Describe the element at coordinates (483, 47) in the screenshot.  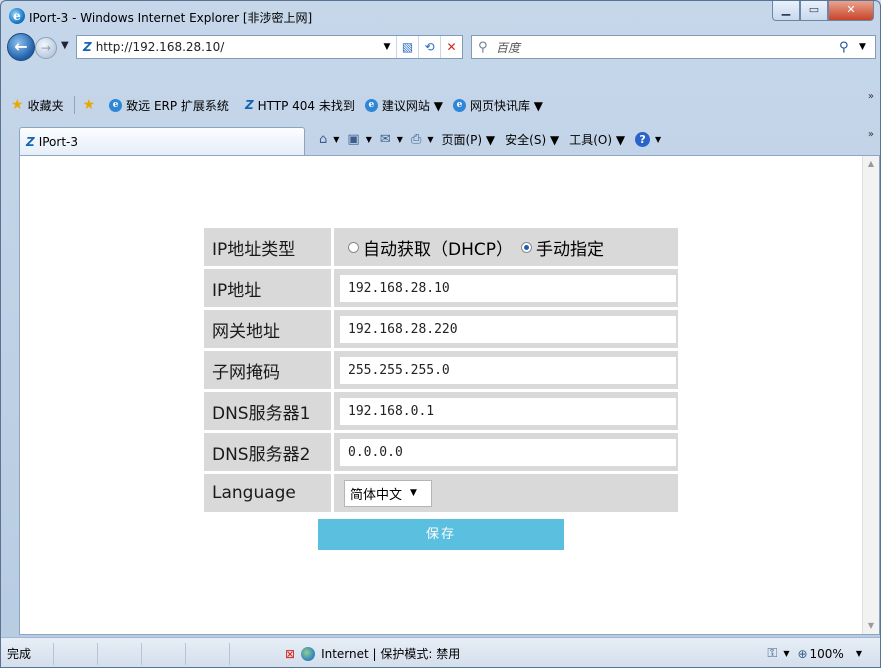
I see `search-provider-icon: ⚲` at that location.